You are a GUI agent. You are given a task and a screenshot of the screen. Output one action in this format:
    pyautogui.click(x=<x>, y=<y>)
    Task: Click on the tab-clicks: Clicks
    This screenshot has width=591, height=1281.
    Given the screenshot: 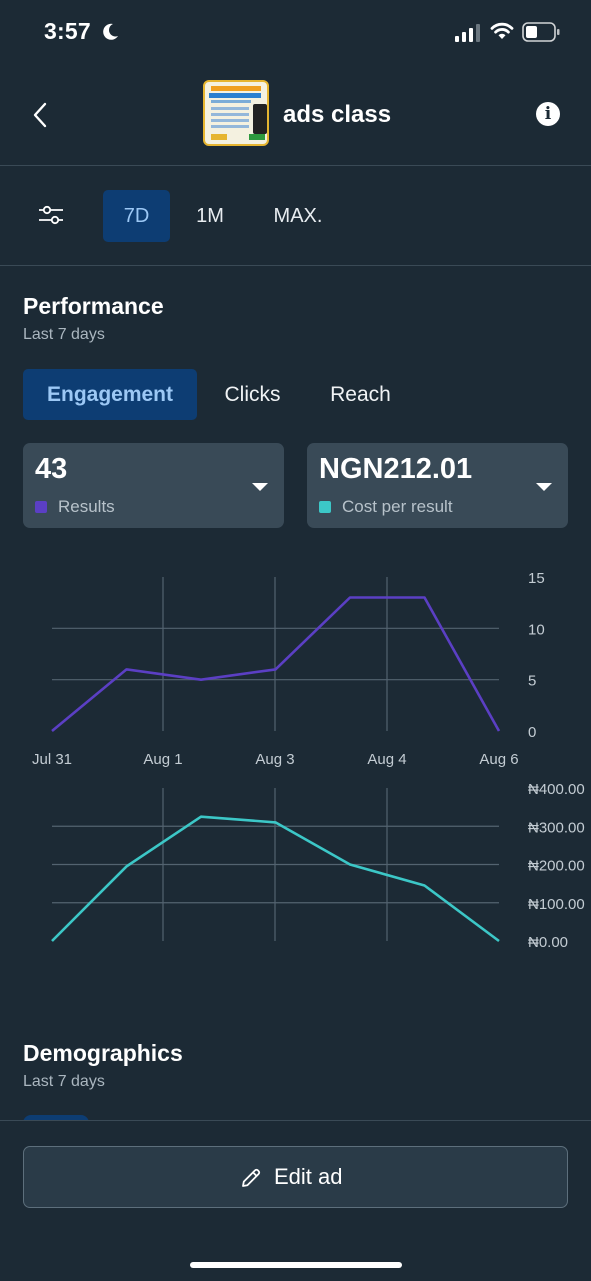 What is the action you would take?
    pyautogui.click(x=252, y=394)
    